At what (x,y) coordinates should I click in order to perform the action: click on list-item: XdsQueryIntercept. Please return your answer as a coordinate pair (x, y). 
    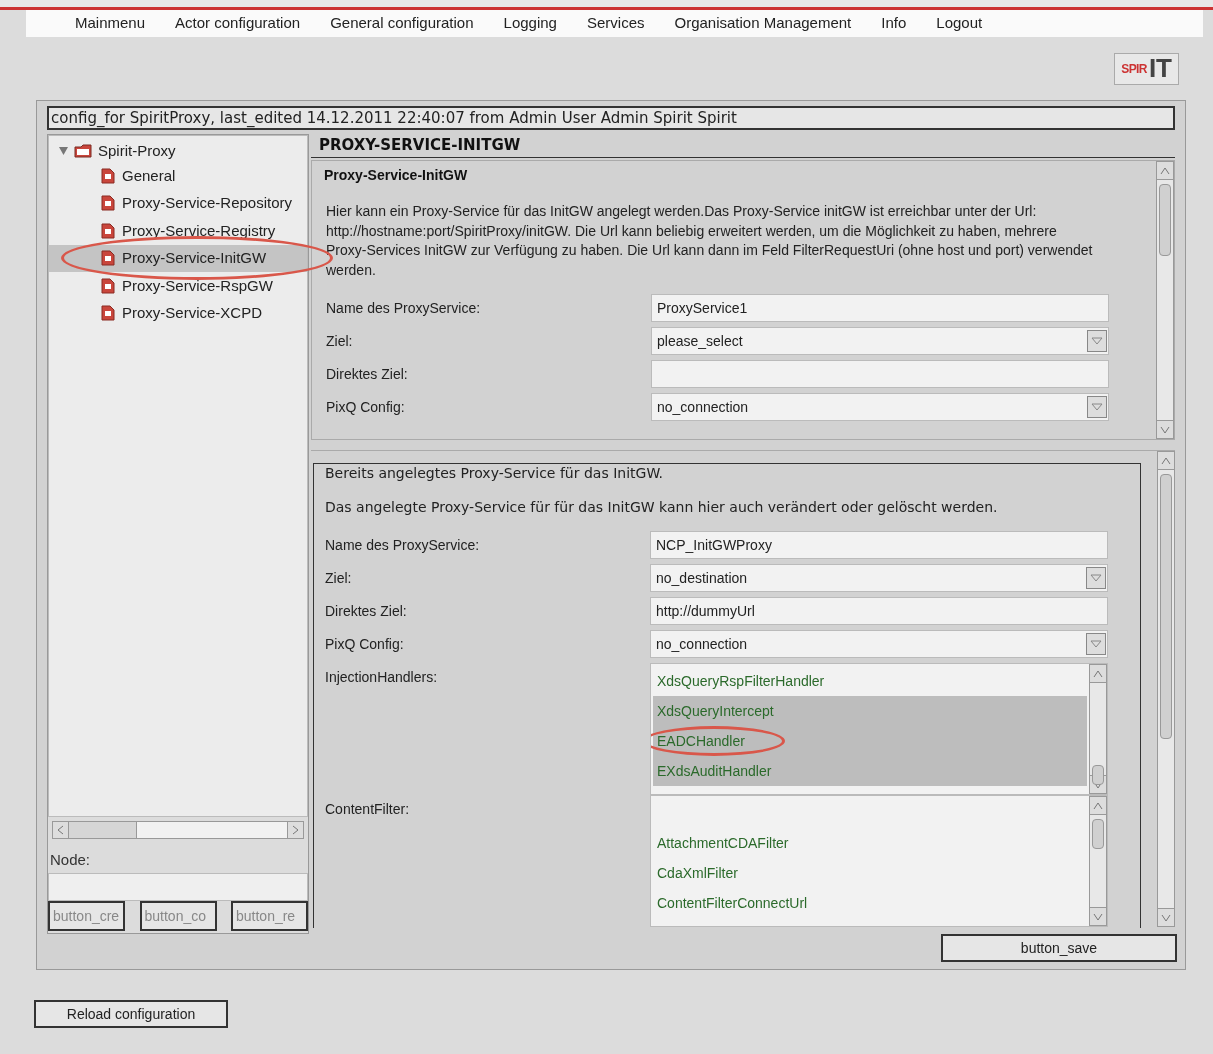
    Looking at the image, I should click on (870, 711).